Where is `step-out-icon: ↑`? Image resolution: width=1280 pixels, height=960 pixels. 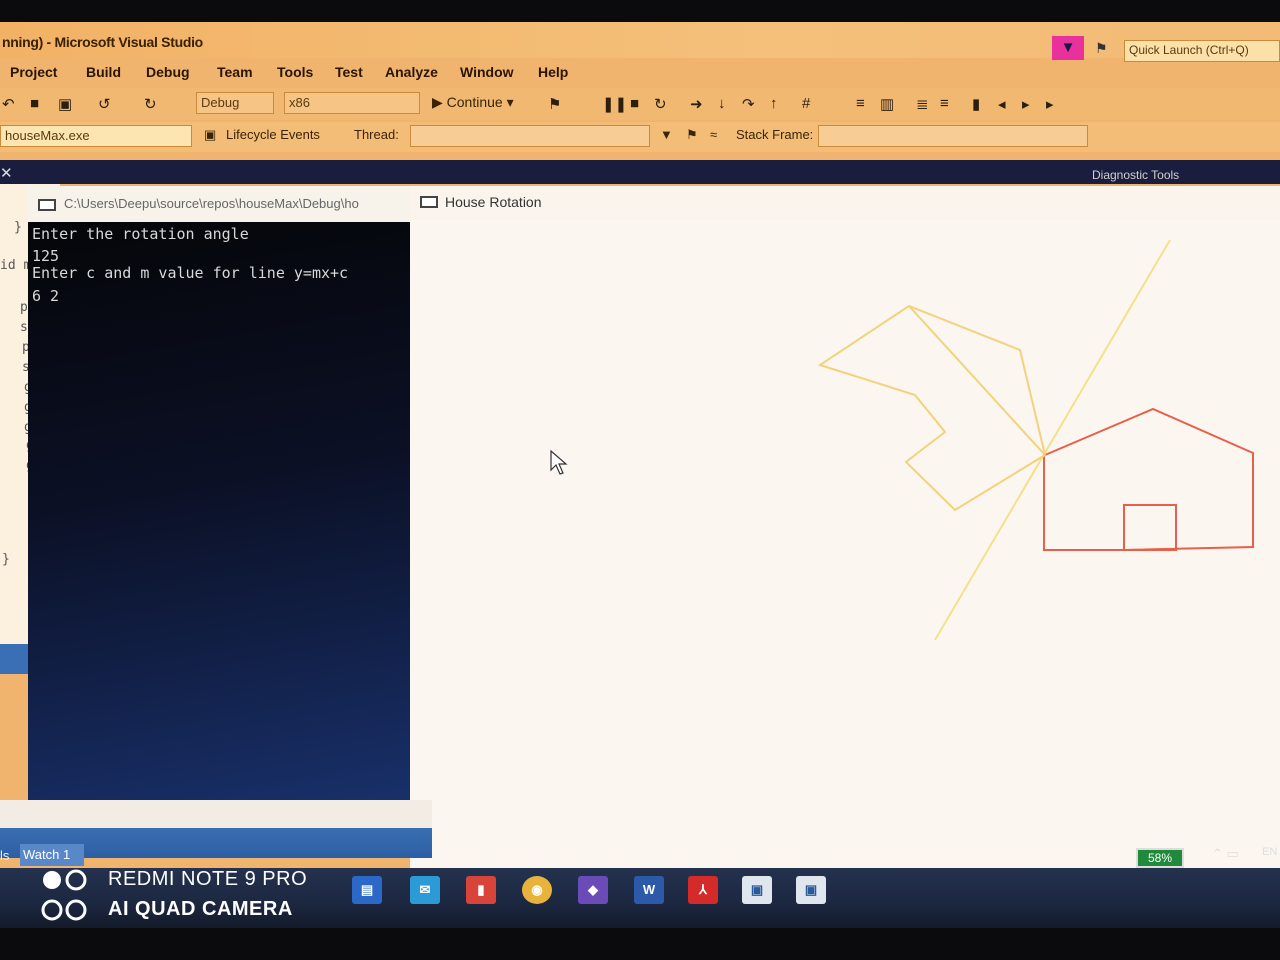 step-out-icon: ↑ is located at coordinates (774, 103).